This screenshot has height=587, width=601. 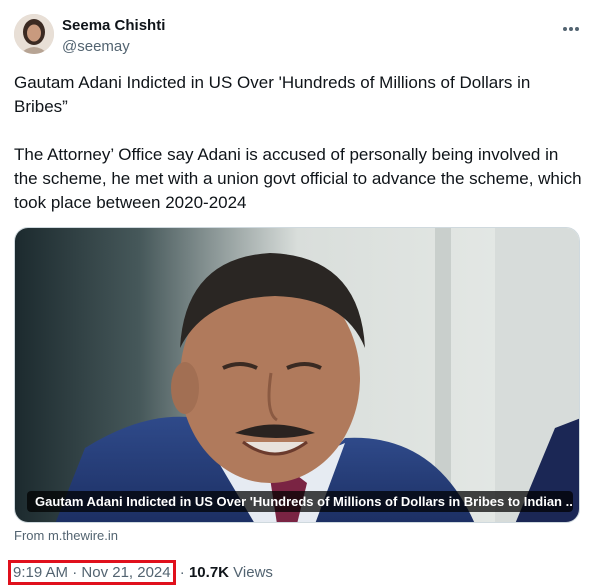 I want to click on more-horizontal-icon, so click(x=571, y=28).